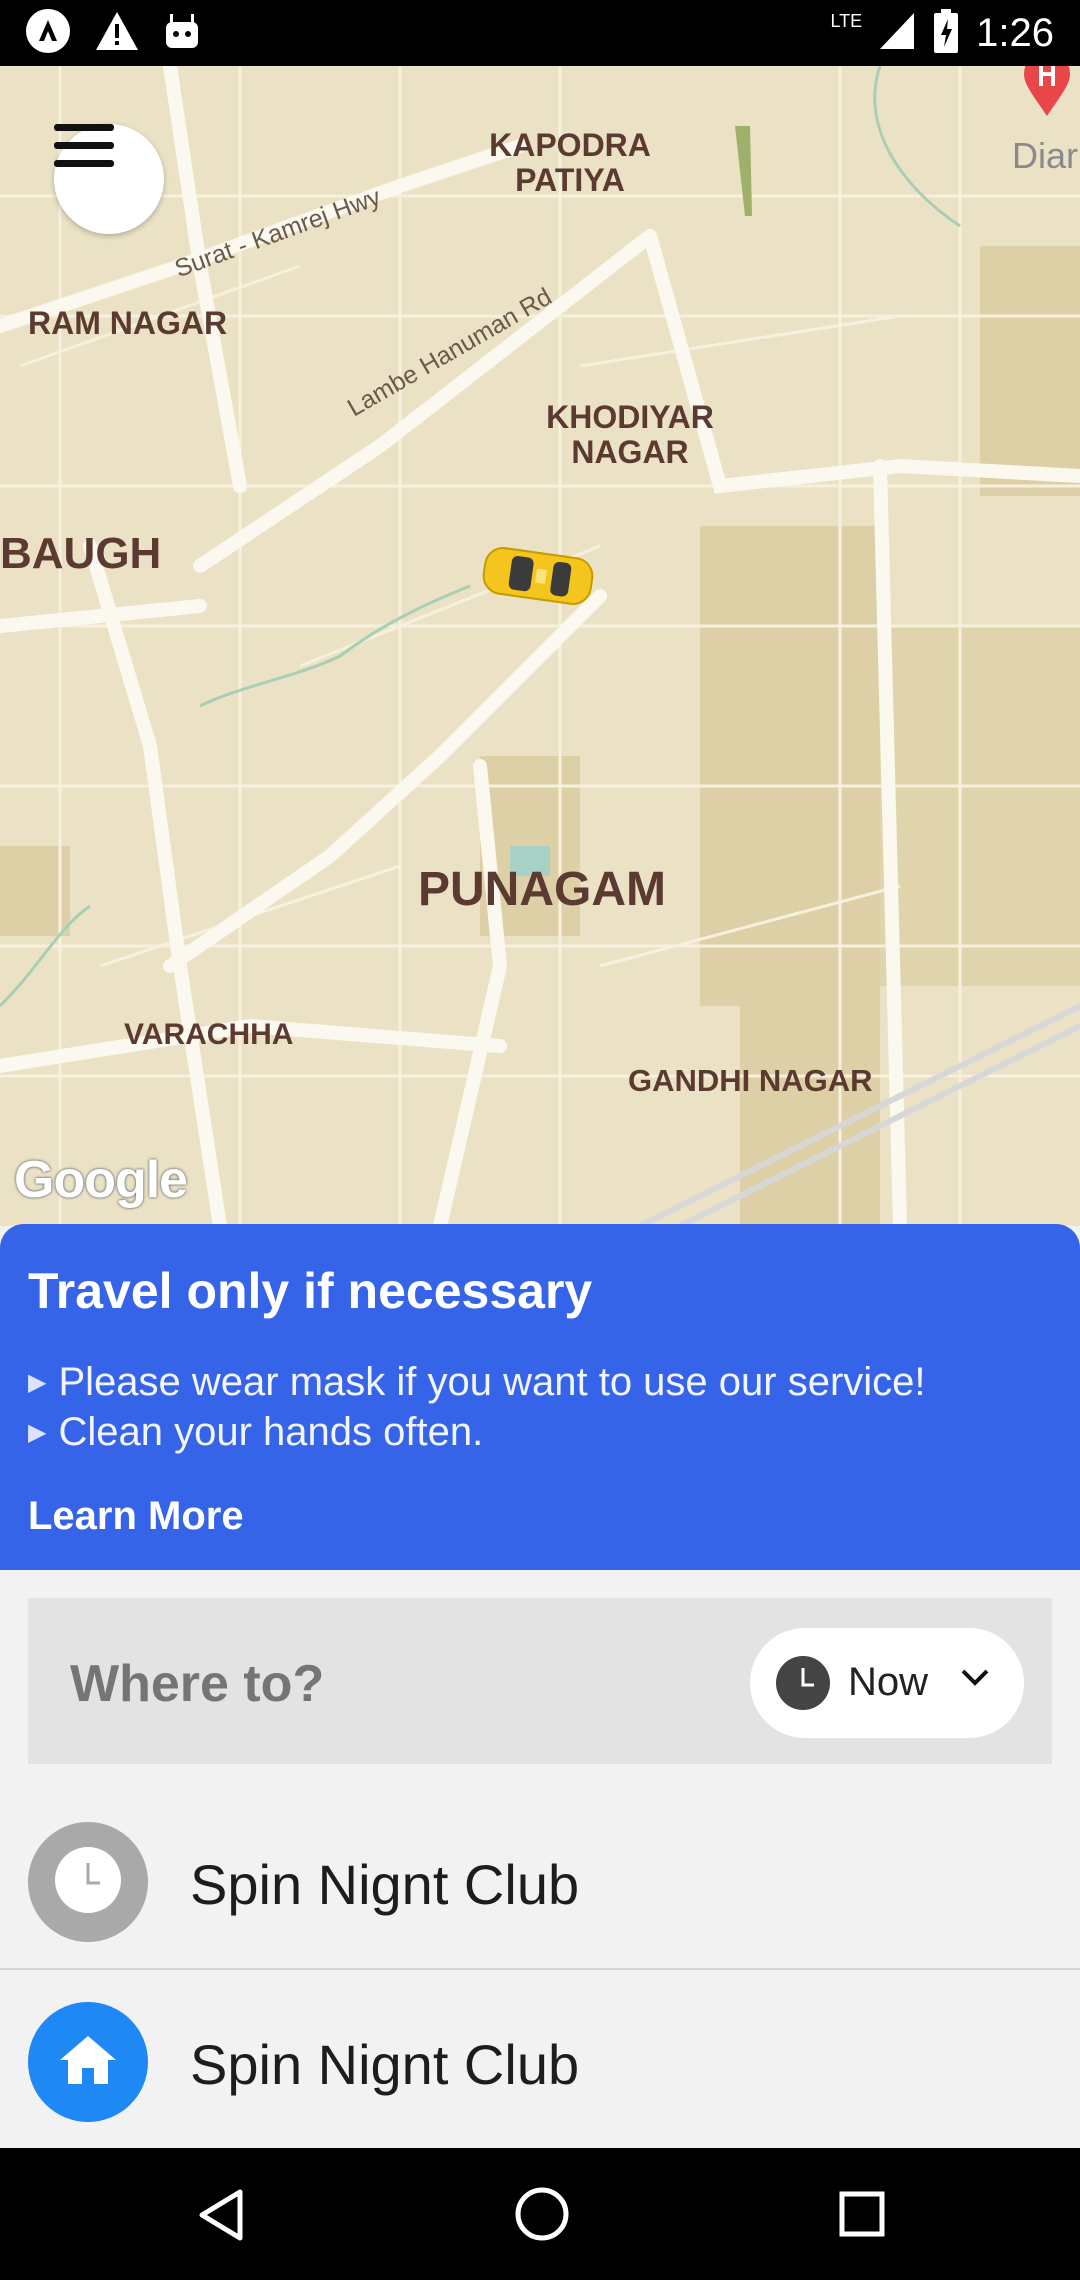 This screenshot has height=2280, width=1080. I want to click on search-box: Where to? Now, so click(540, 1681).